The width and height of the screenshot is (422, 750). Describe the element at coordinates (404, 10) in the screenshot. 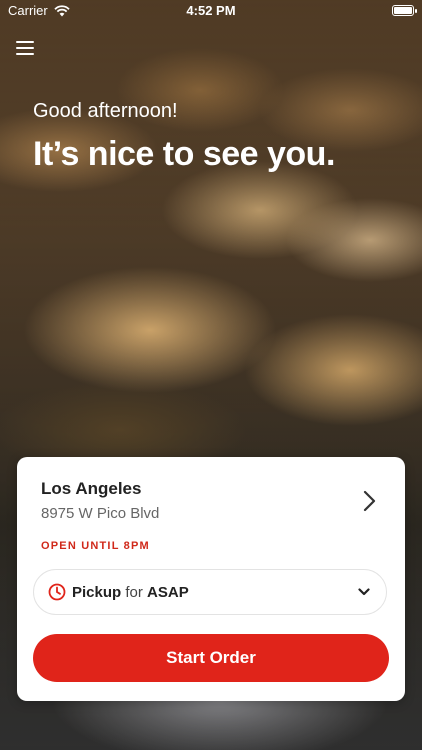

I see `battery-icon` at that location.